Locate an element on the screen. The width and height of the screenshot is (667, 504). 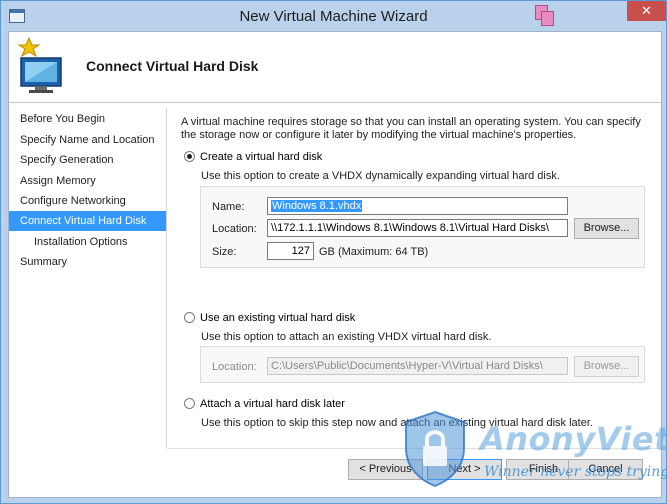
close-button: ✕ is located at coordinates (646, 11).